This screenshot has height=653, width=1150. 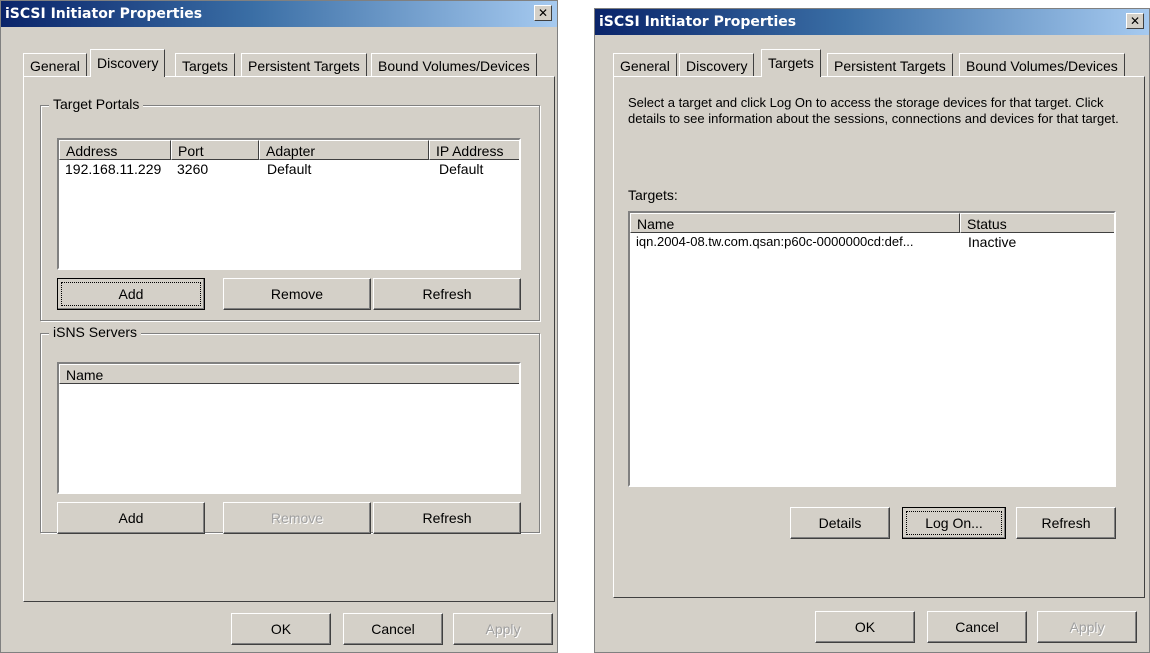 What do you see at coordinates (113, 169) in the screenshot?
I see `cell-address: 192.168.11.229` at bounding box center [113, 169].